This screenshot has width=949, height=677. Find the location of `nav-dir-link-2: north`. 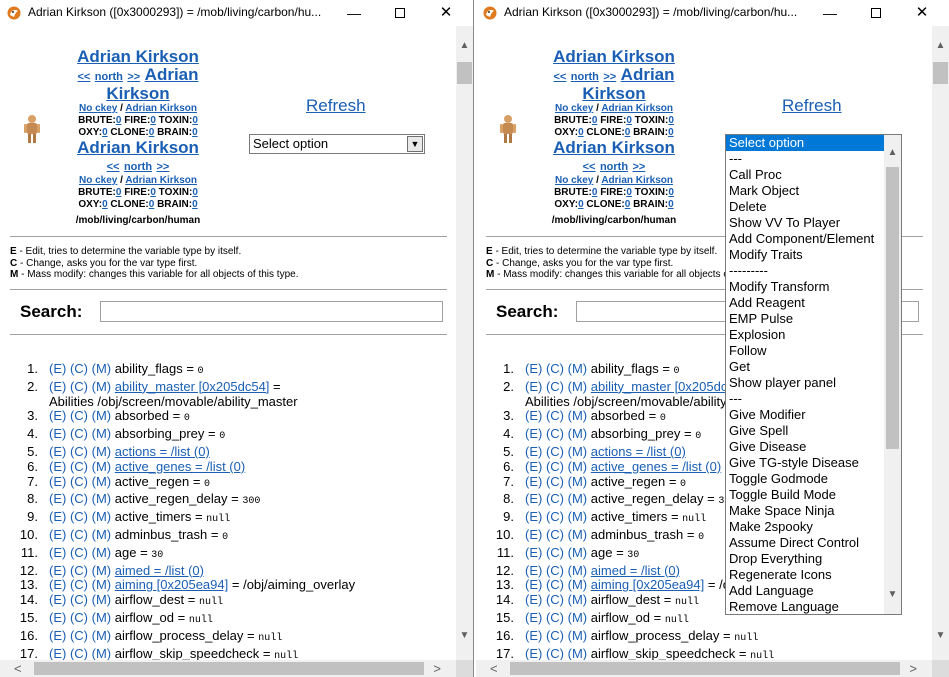

nav-dir-link-2: north is located at coordinates (614, 167).